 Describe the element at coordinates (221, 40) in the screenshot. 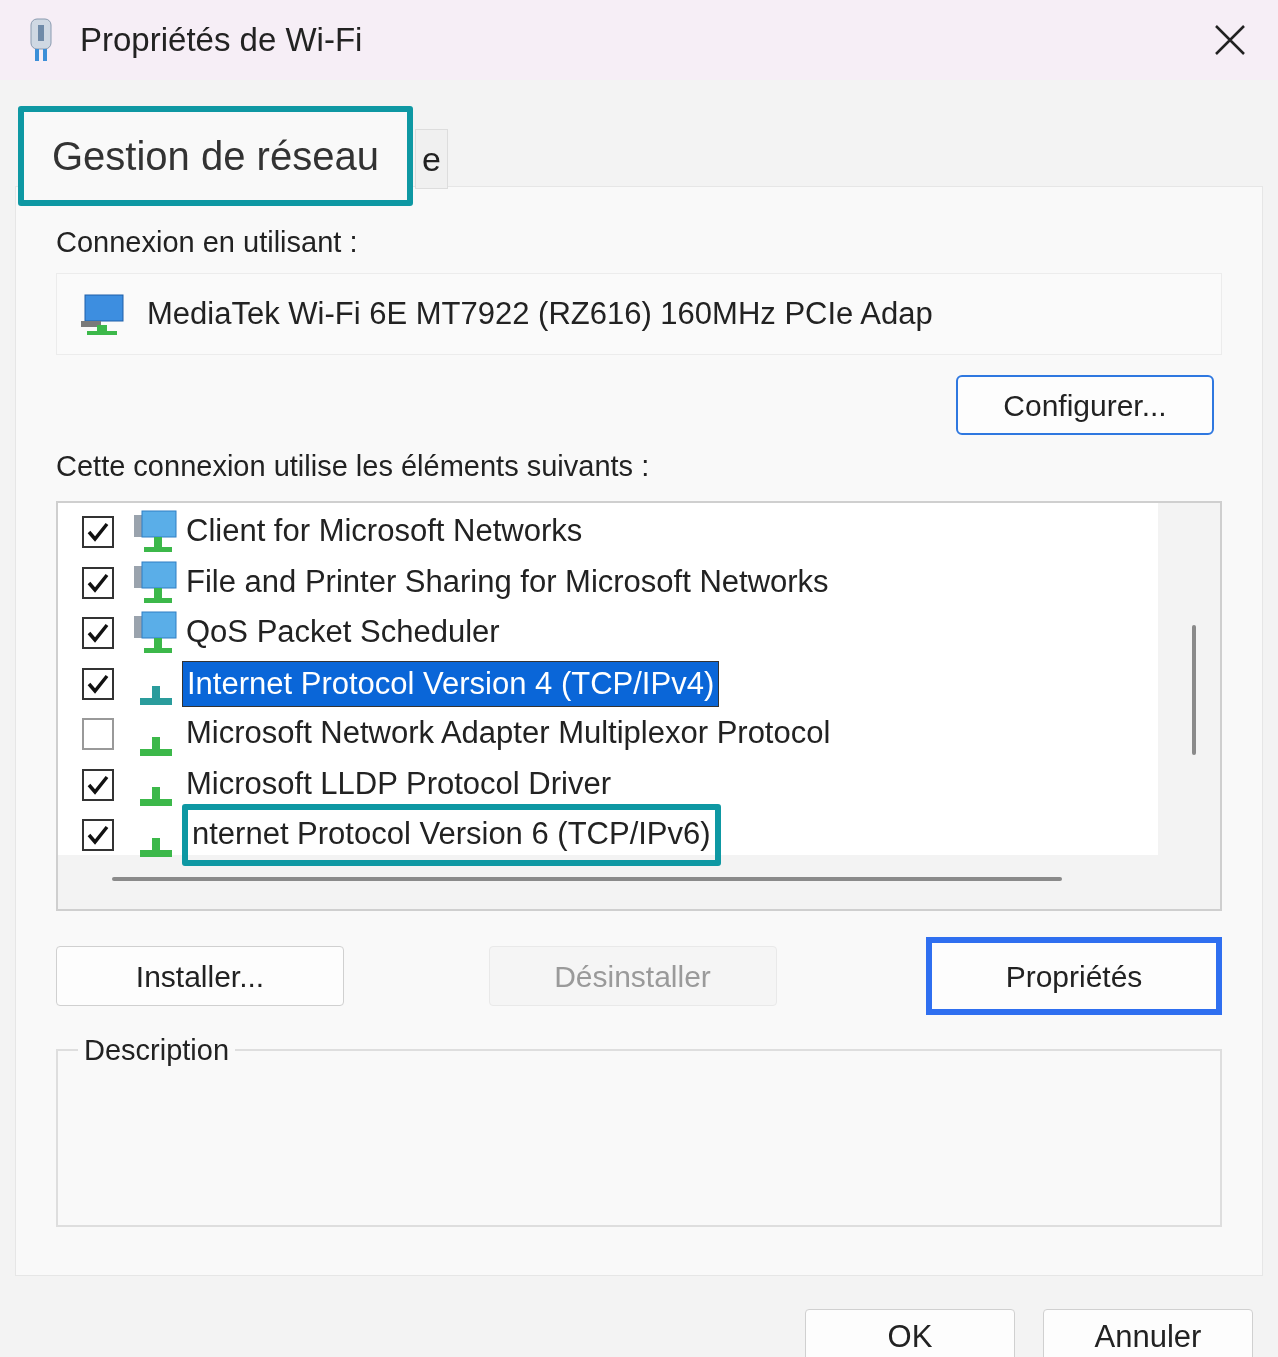

I see `window-title: Propriétés de Wi-Fi` at that location.